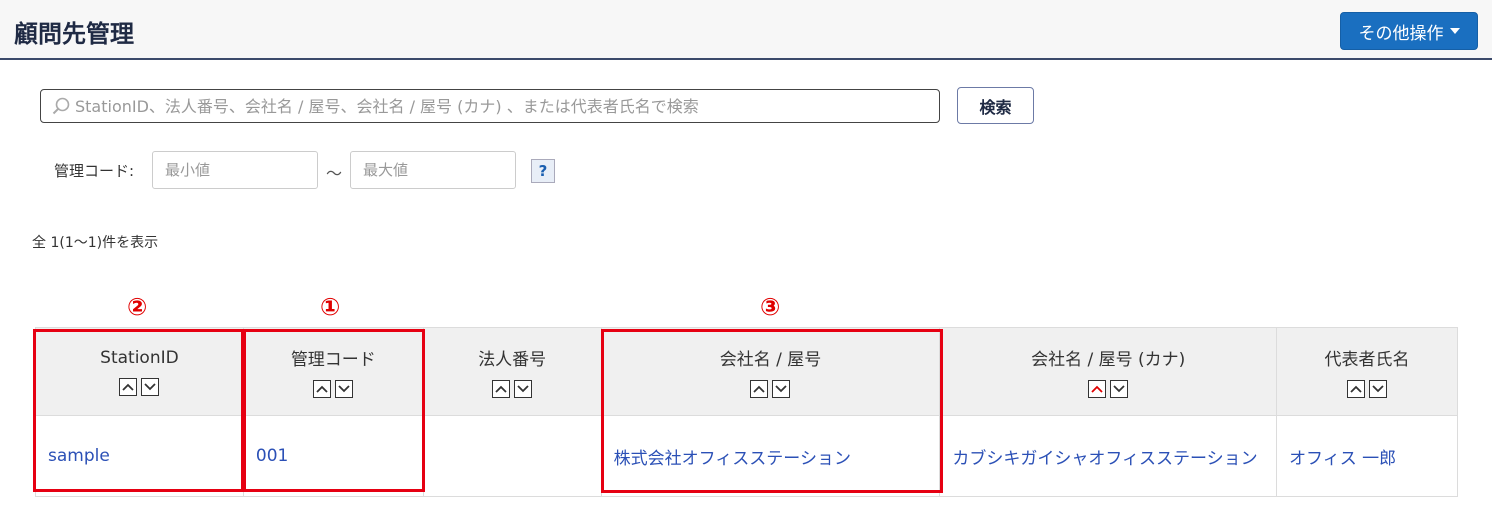  Describe the element at coordinates (94, 171) in the screenshot. I see `management-code-label: 管理コード:` at that location.